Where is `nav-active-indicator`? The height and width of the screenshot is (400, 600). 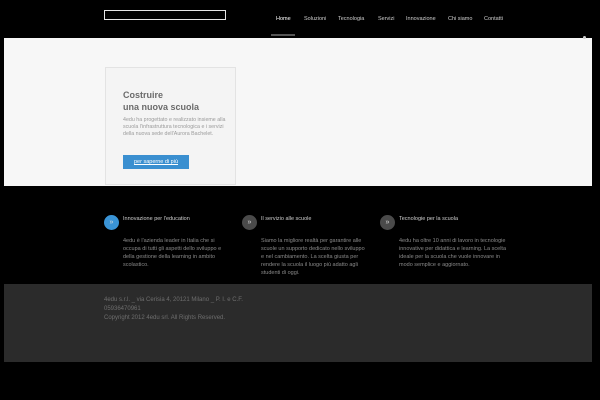
nav-active-indicator is located at coordinates (283, 35).